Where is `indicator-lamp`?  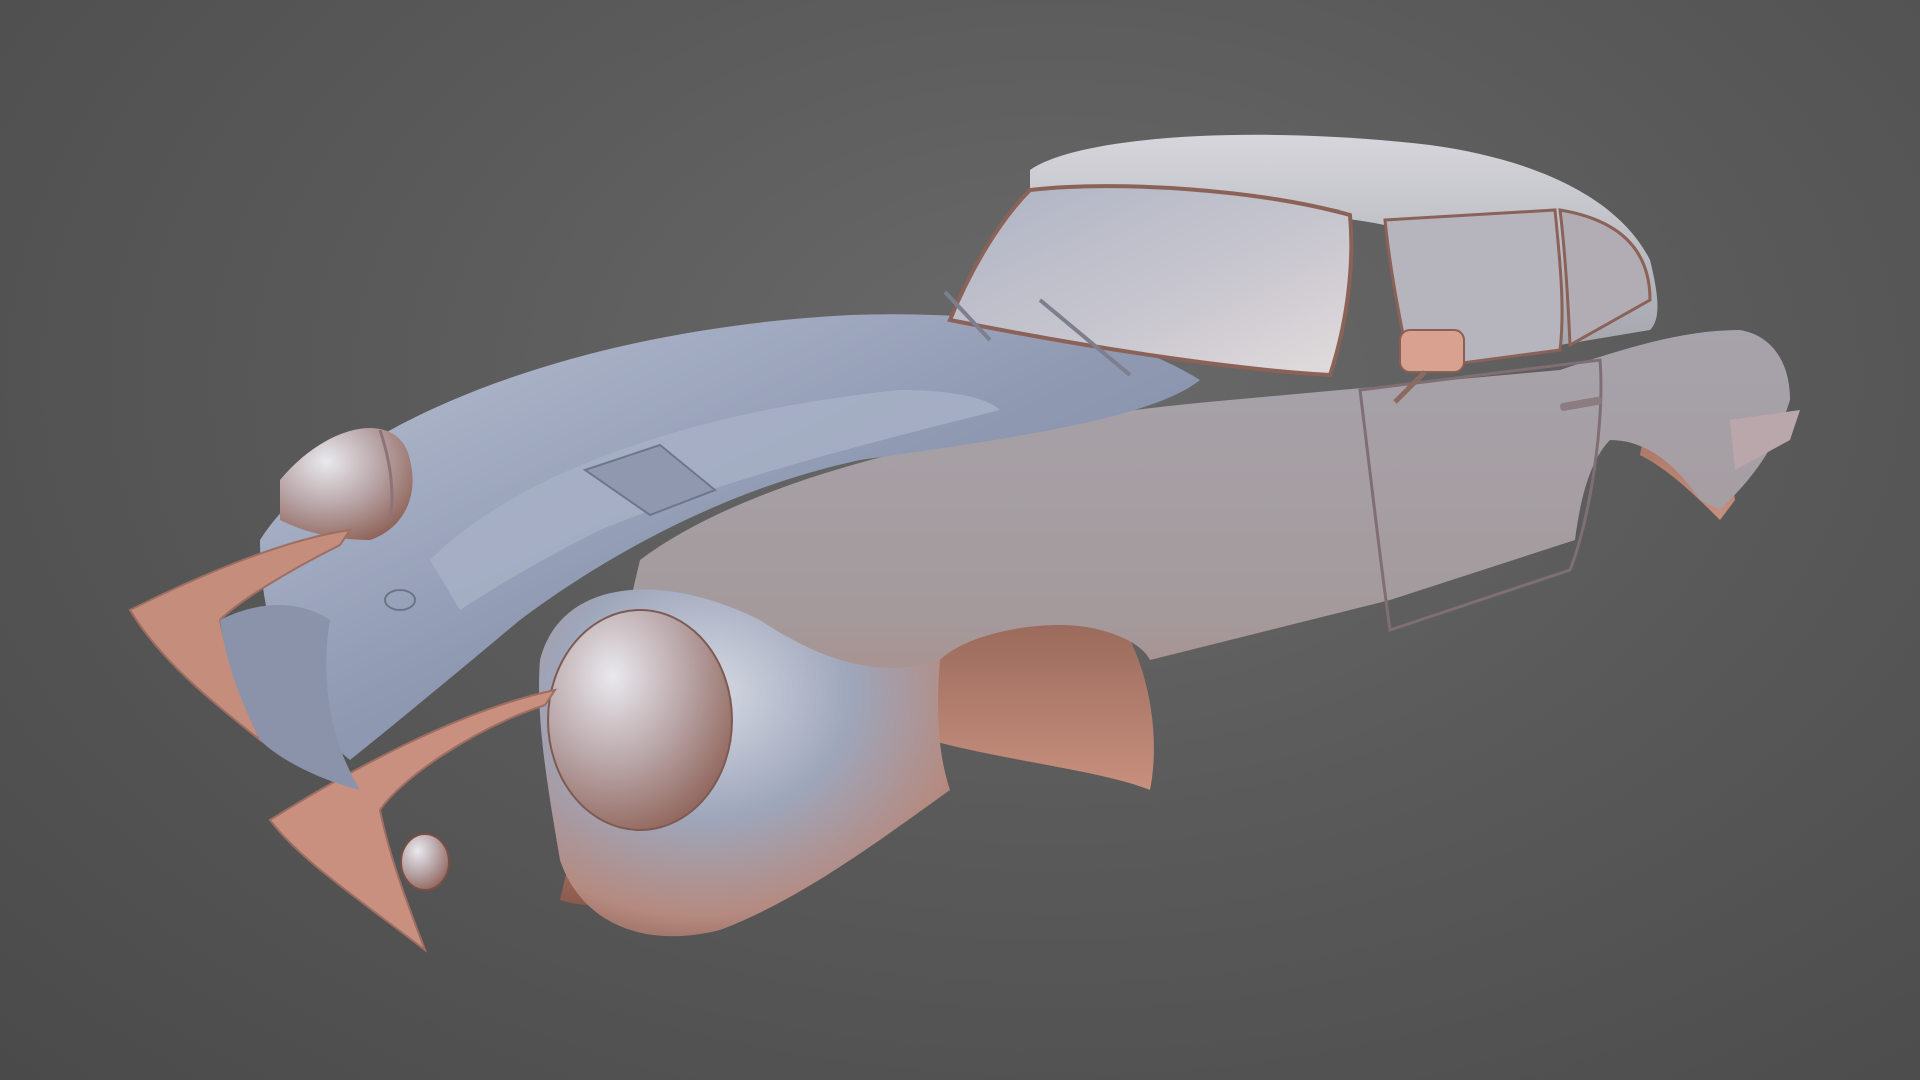 indicator-lamp is located at coordinates (425, 862).